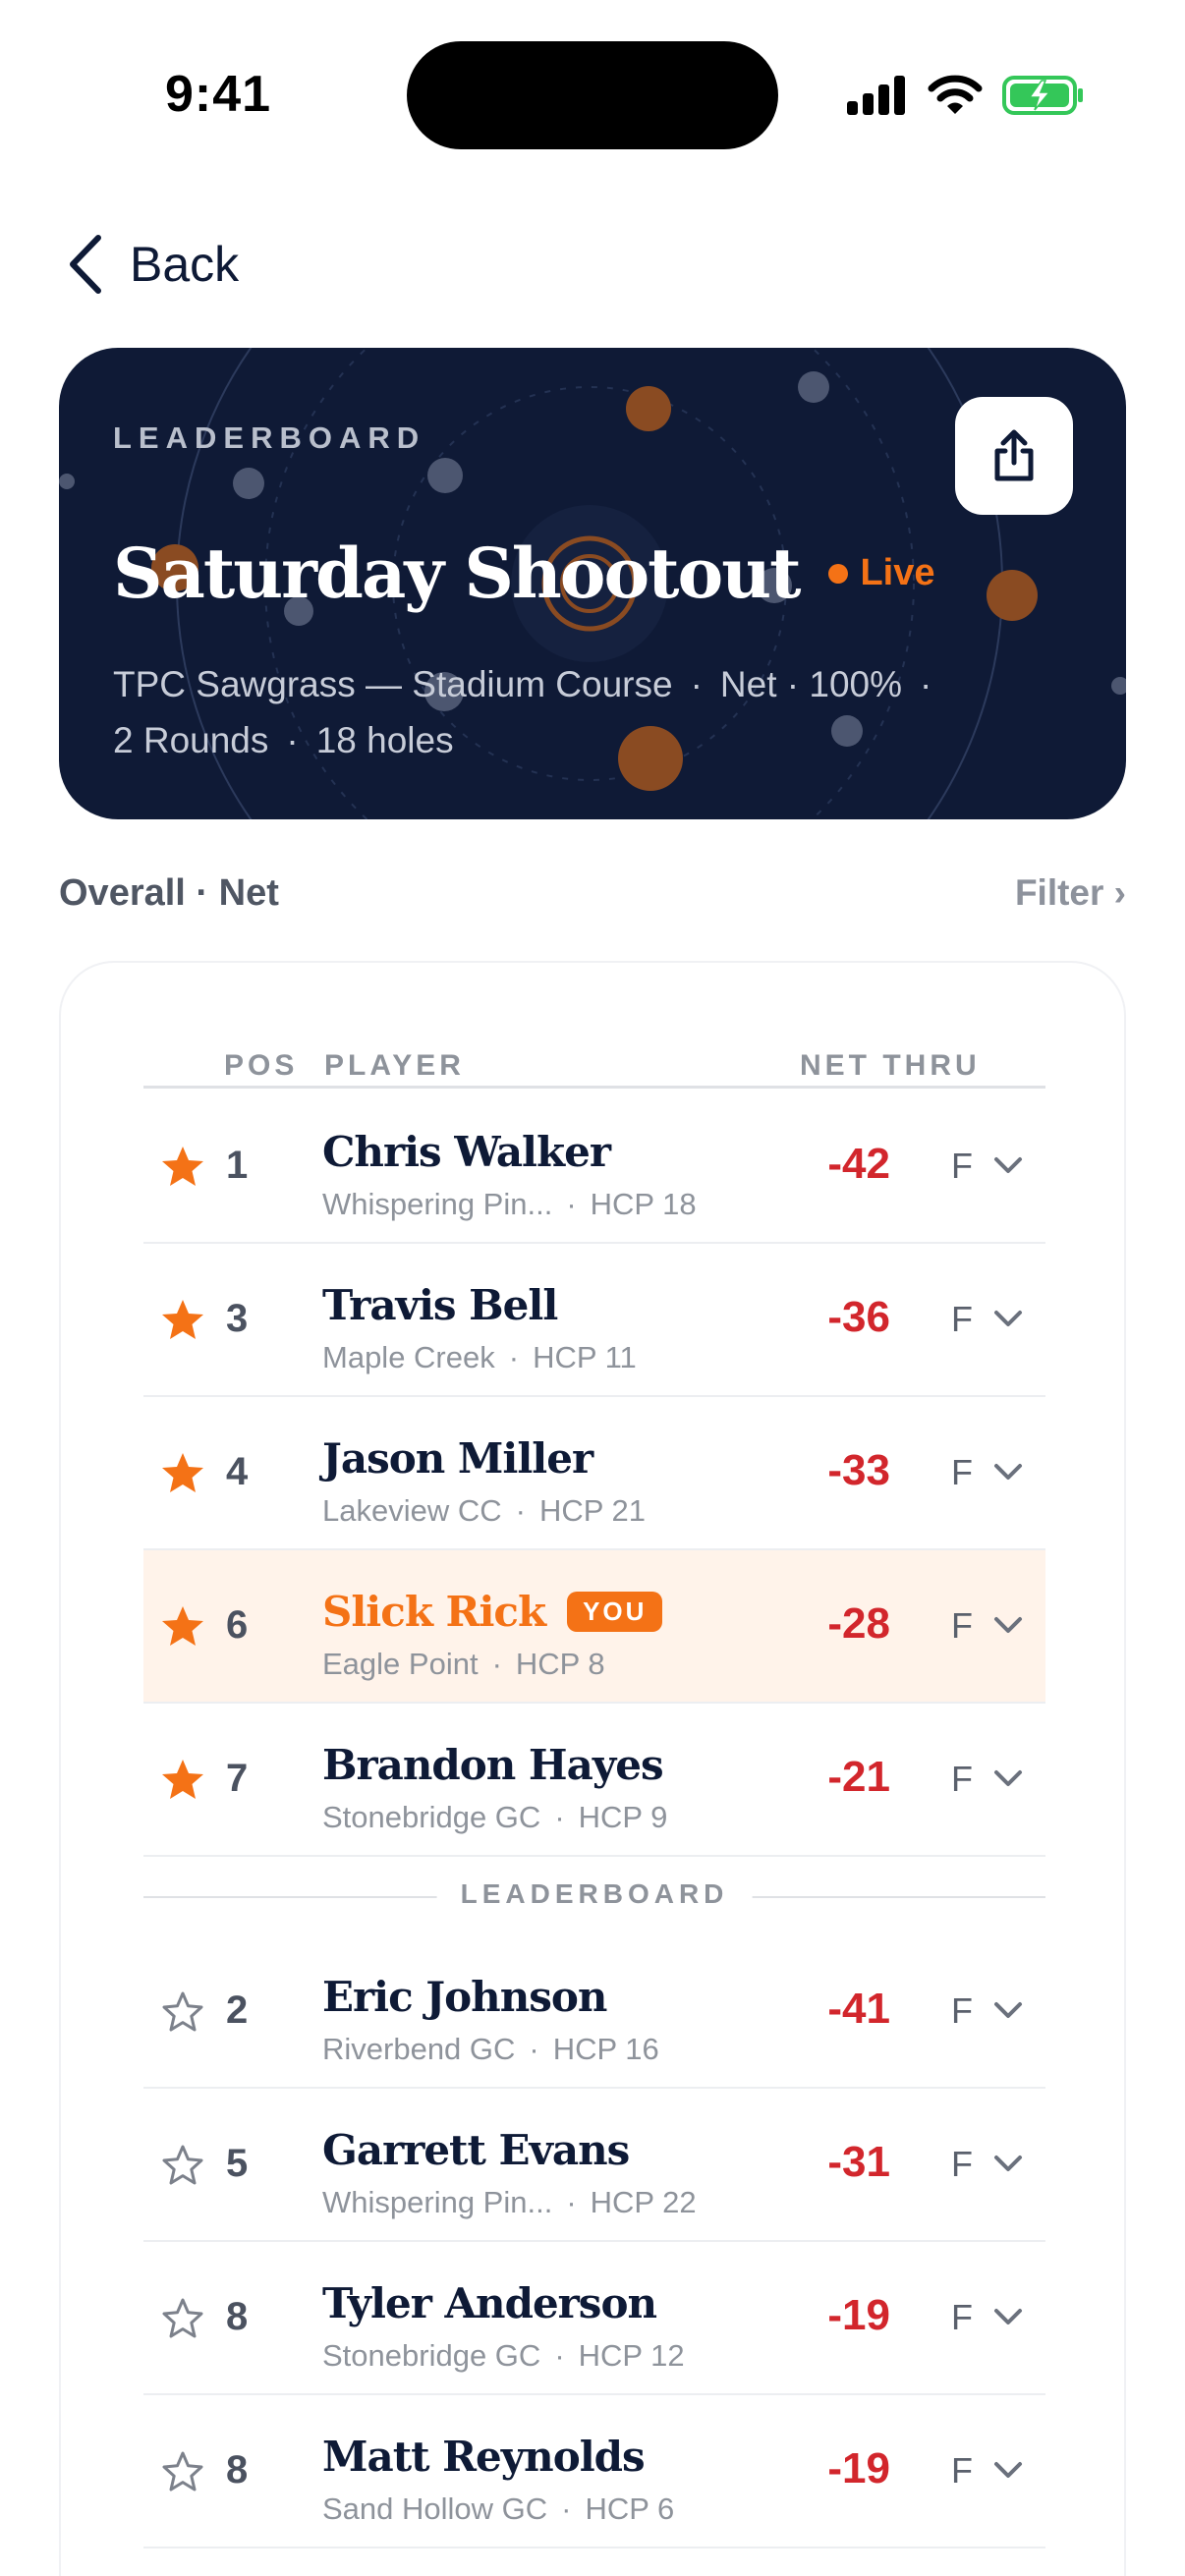  Describe the element at coordinates (238, 2010) in the screenshot. I see `player-position: 2` at that location.